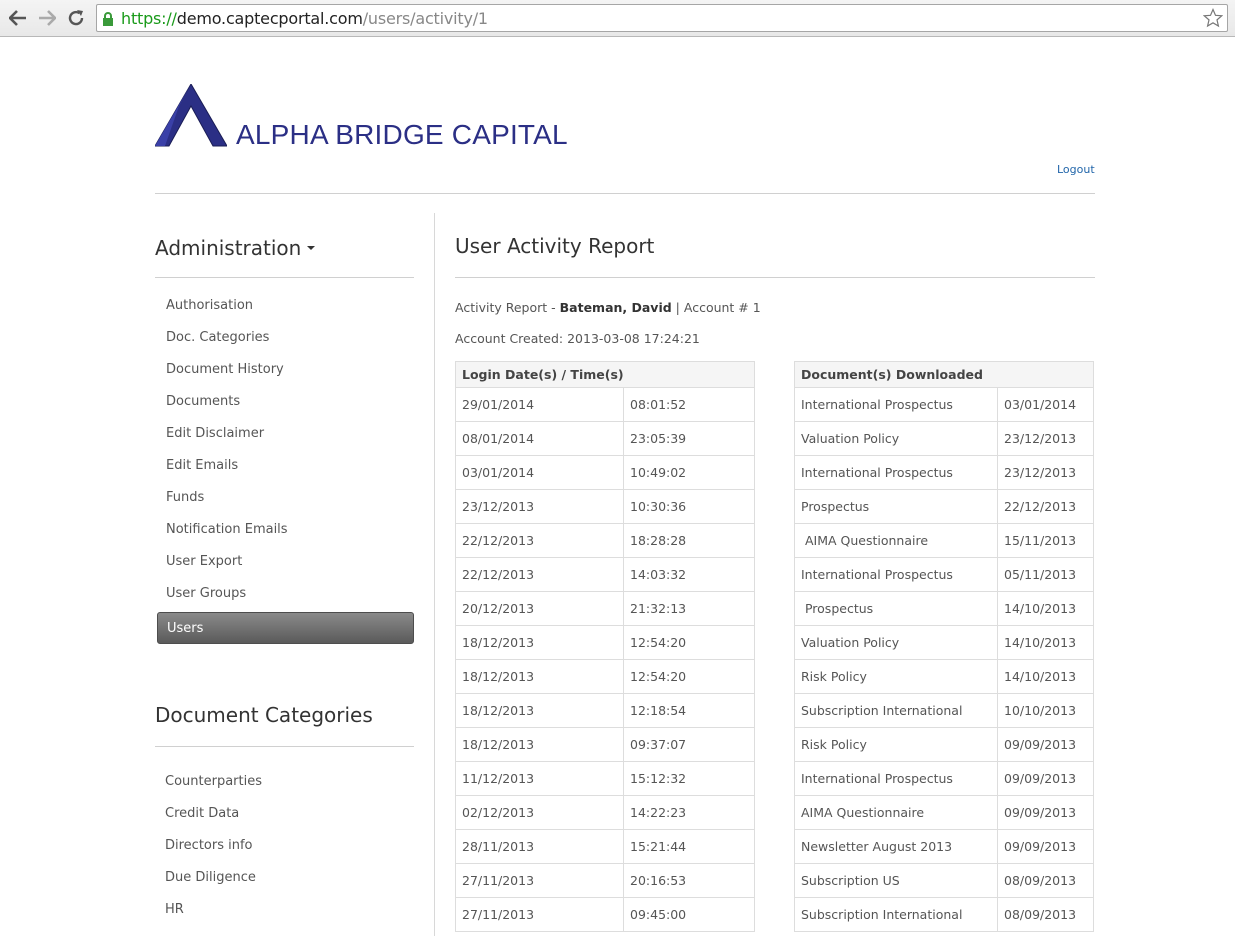  I want to click on lock-icon, so click(108, 19).